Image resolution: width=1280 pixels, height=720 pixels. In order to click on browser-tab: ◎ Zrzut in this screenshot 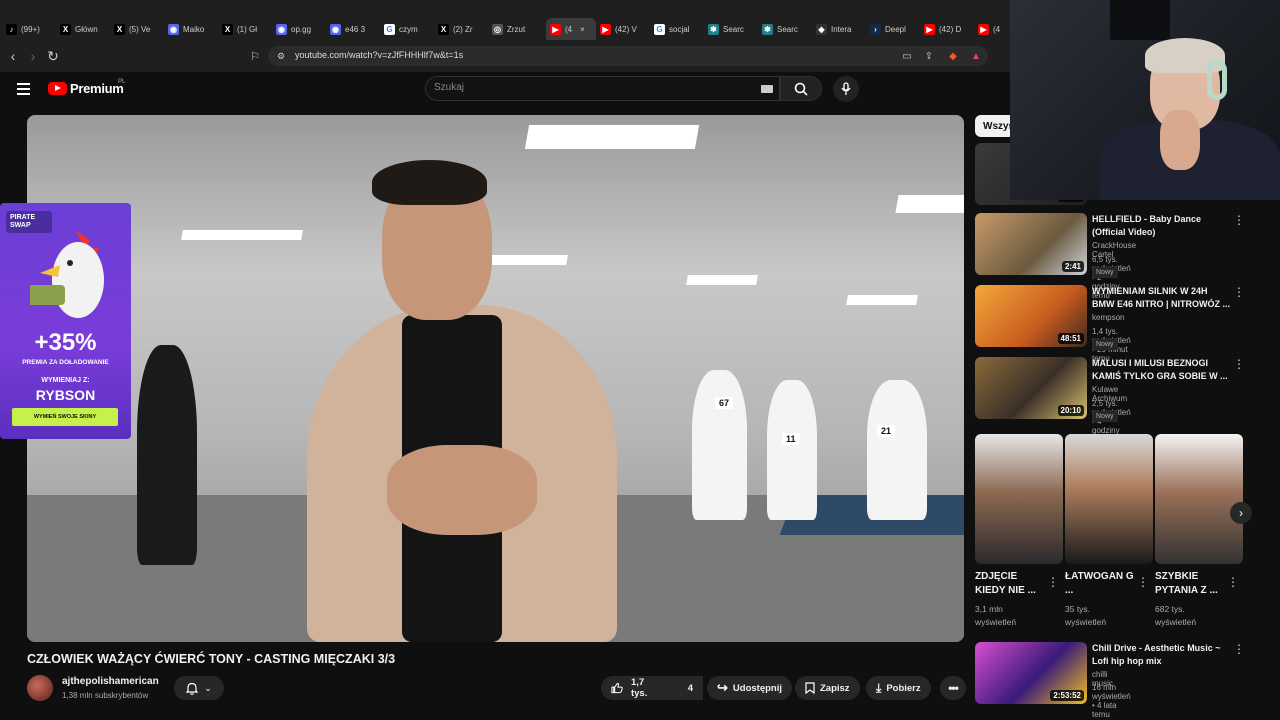, I will do `click(517, 29)`.